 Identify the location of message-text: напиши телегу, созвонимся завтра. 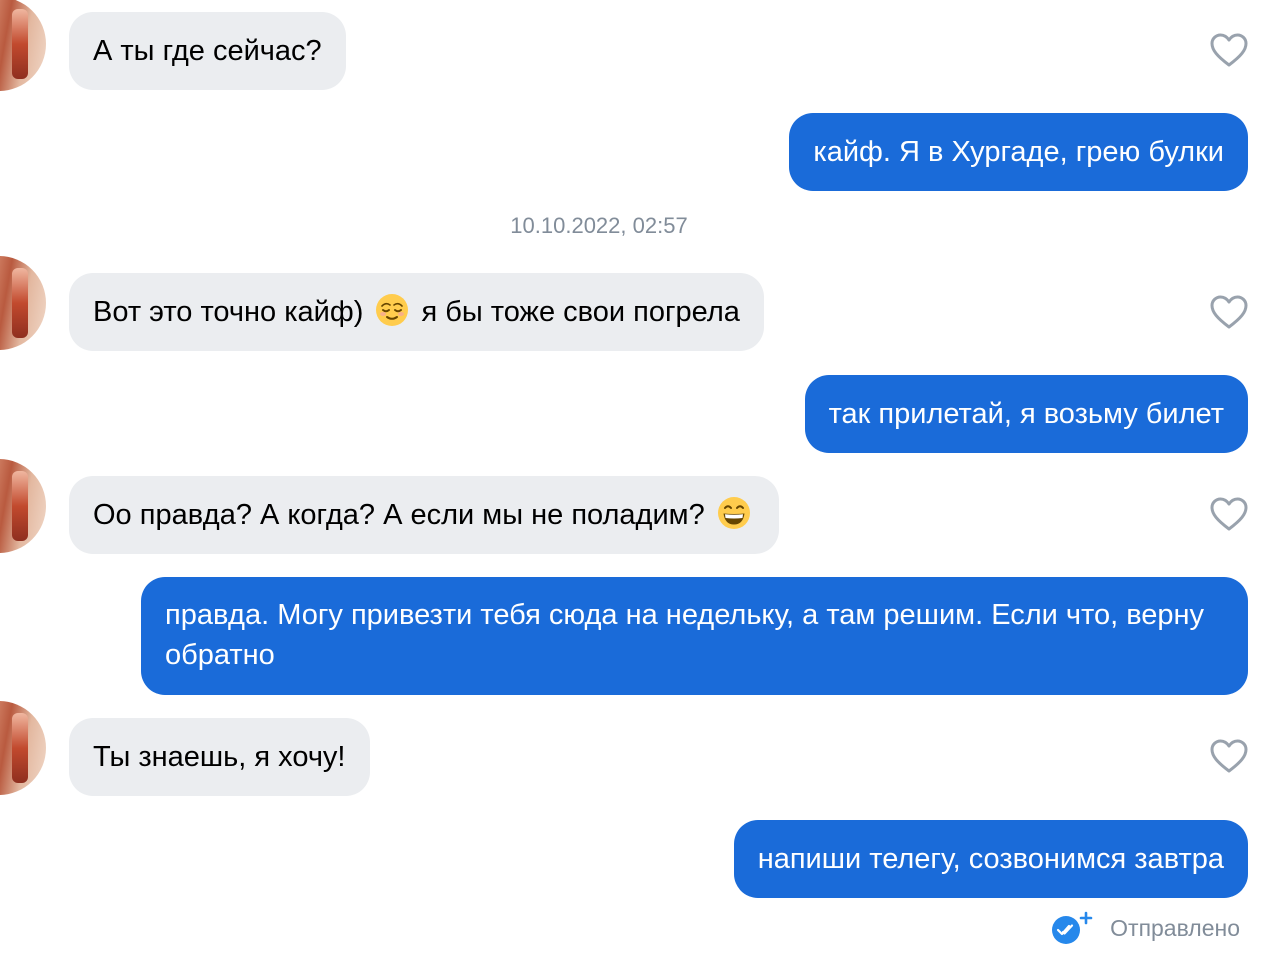
(990, 859).